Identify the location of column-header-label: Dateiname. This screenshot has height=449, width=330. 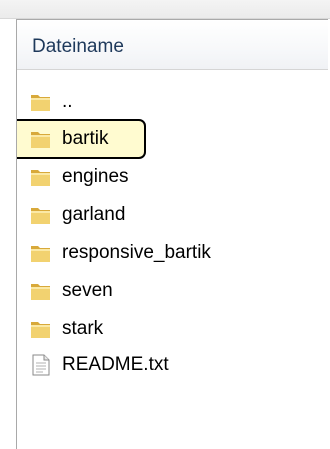
(78, 46).